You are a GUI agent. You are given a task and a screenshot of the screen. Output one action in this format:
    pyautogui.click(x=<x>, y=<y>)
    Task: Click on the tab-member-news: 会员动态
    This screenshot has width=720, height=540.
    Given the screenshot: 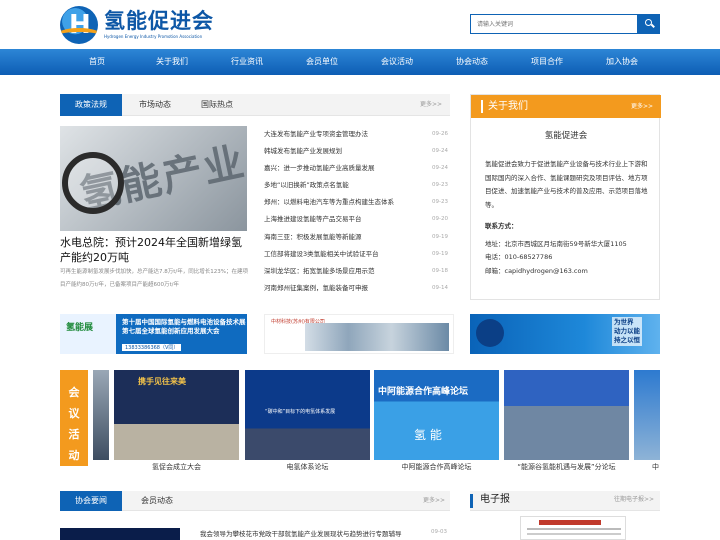 What is the action you would take?
    pyautogui.click(x=157, y=501)
    